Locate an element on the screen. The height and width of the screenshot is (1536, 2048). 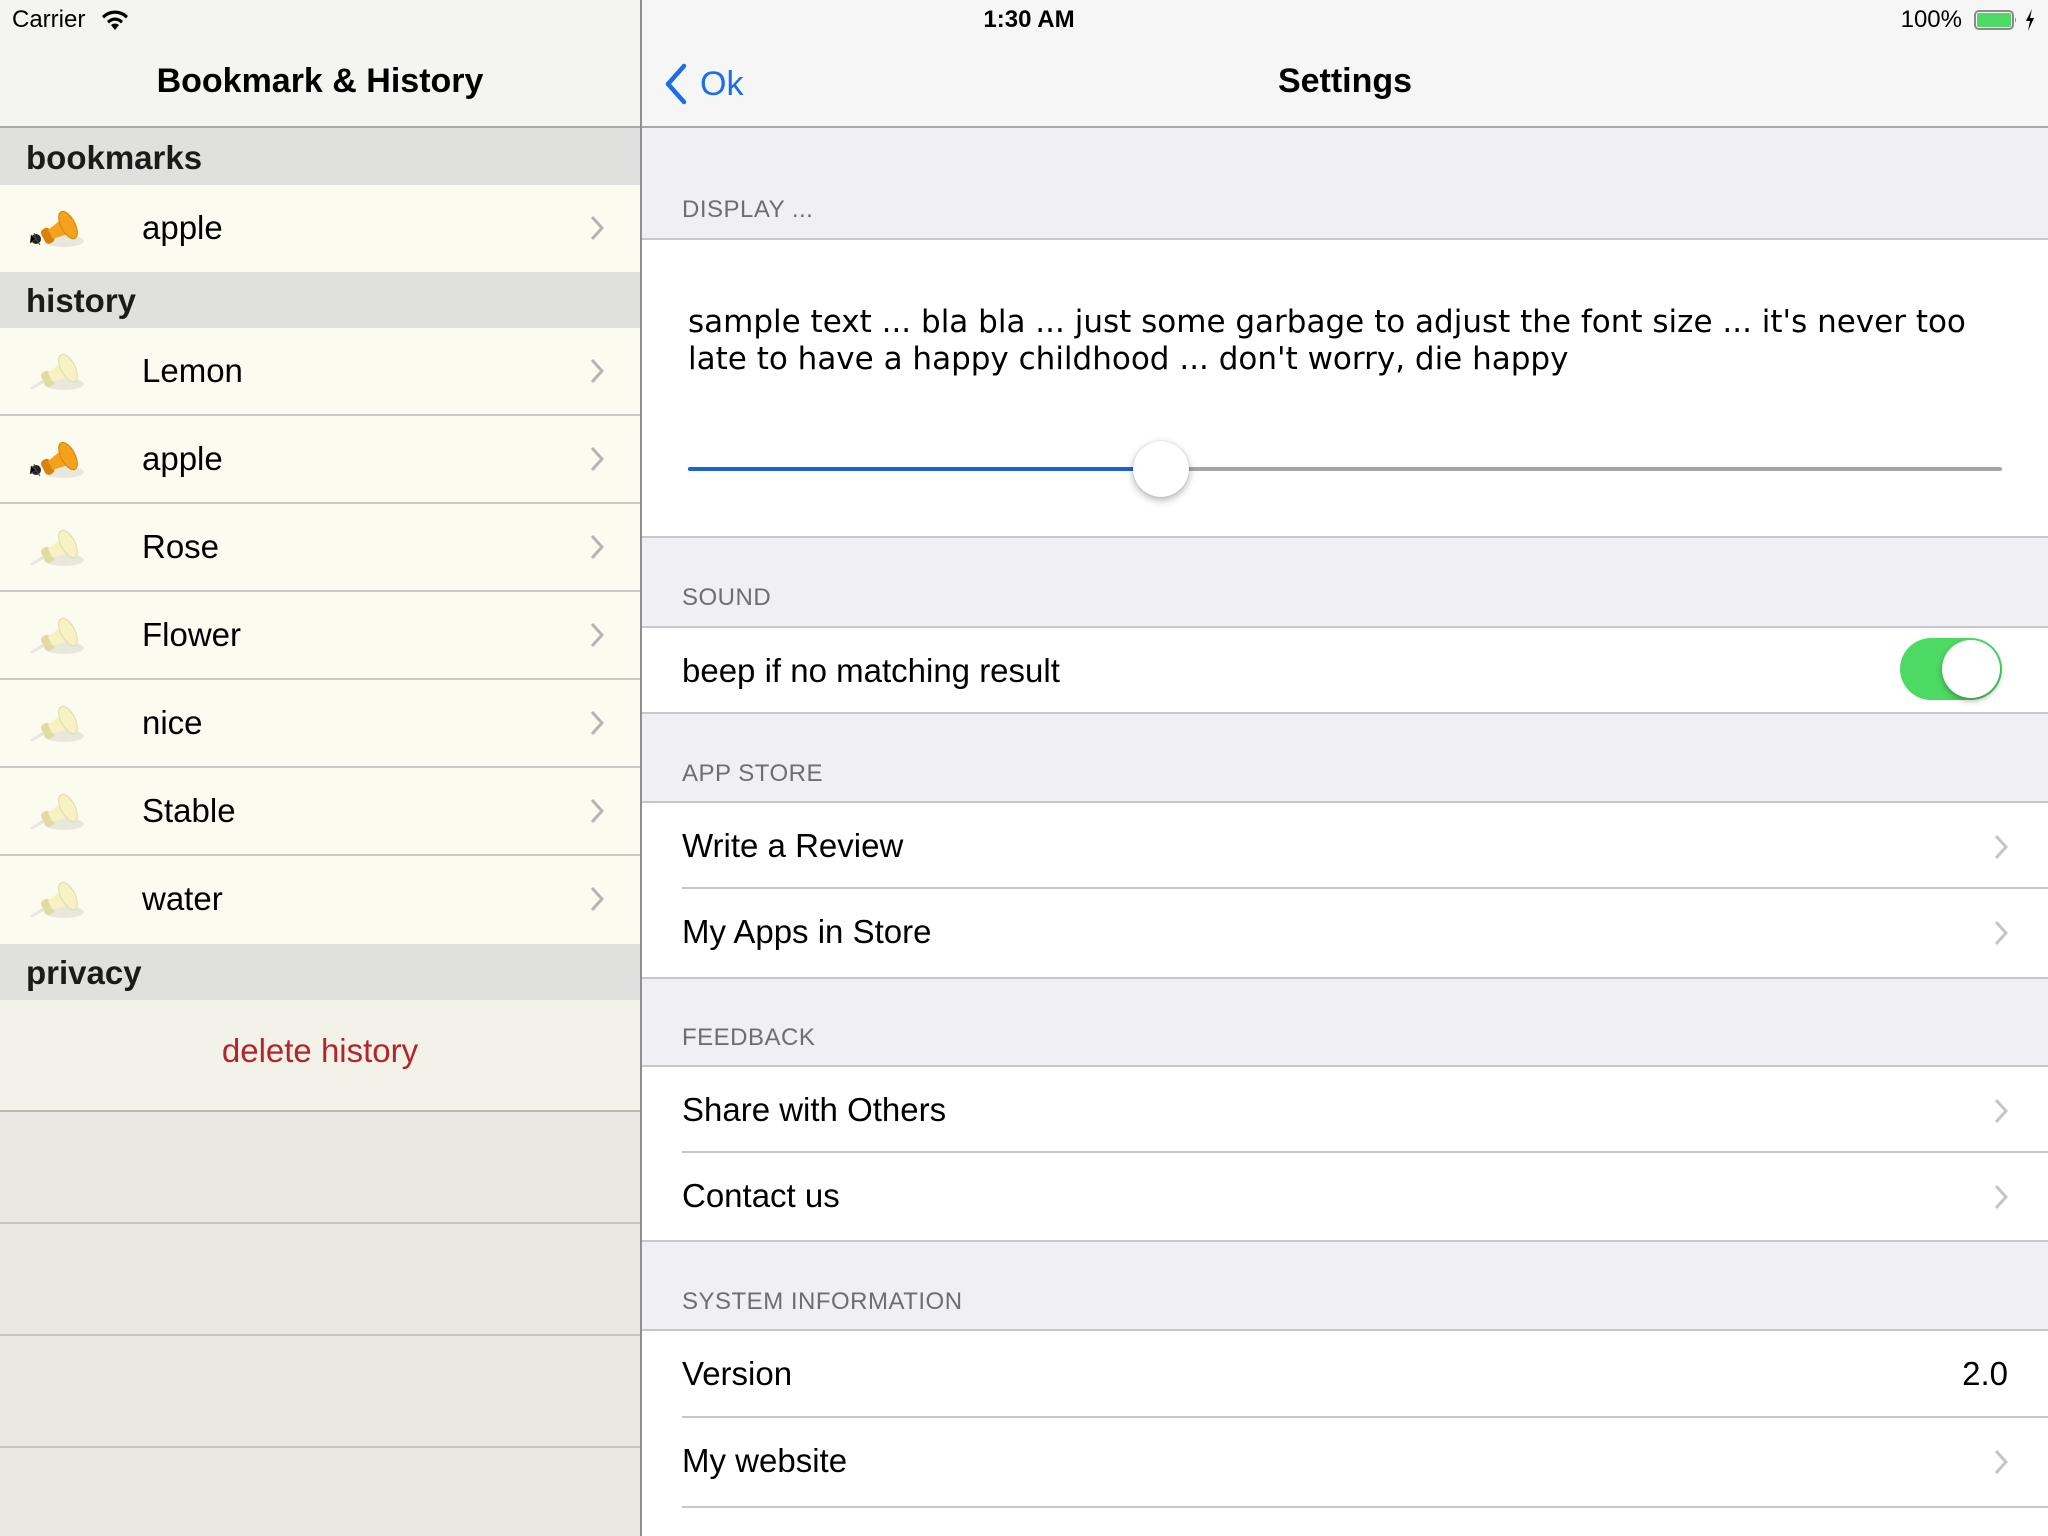
list-item: water is located at coordinates (320, 900).